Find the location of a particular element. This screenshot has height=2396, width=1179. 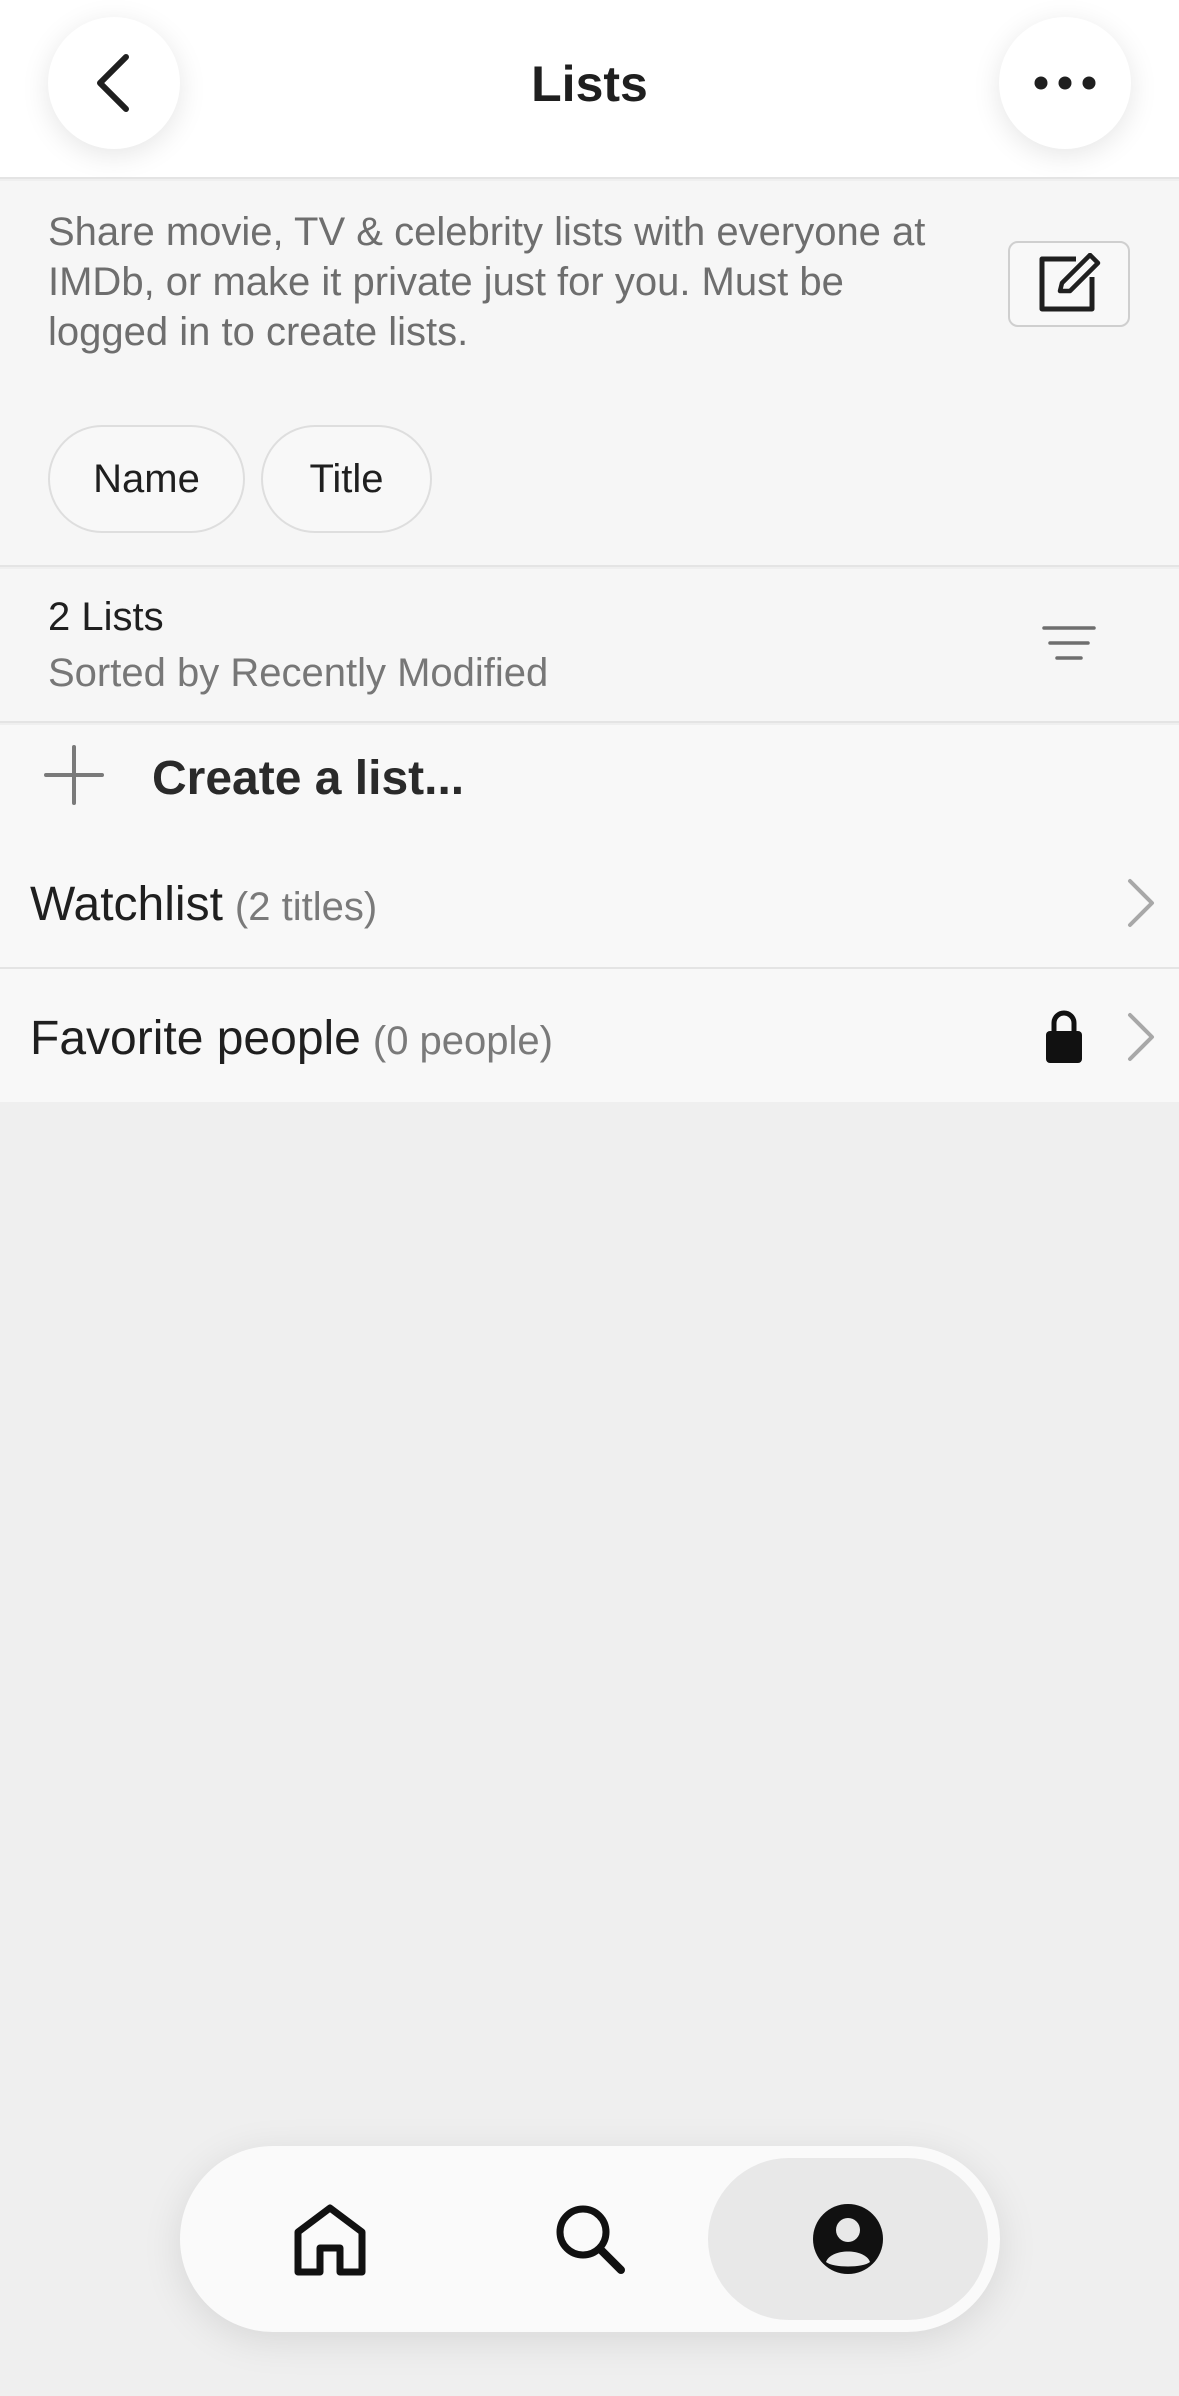

back-button is located at coordinates (114, 83).